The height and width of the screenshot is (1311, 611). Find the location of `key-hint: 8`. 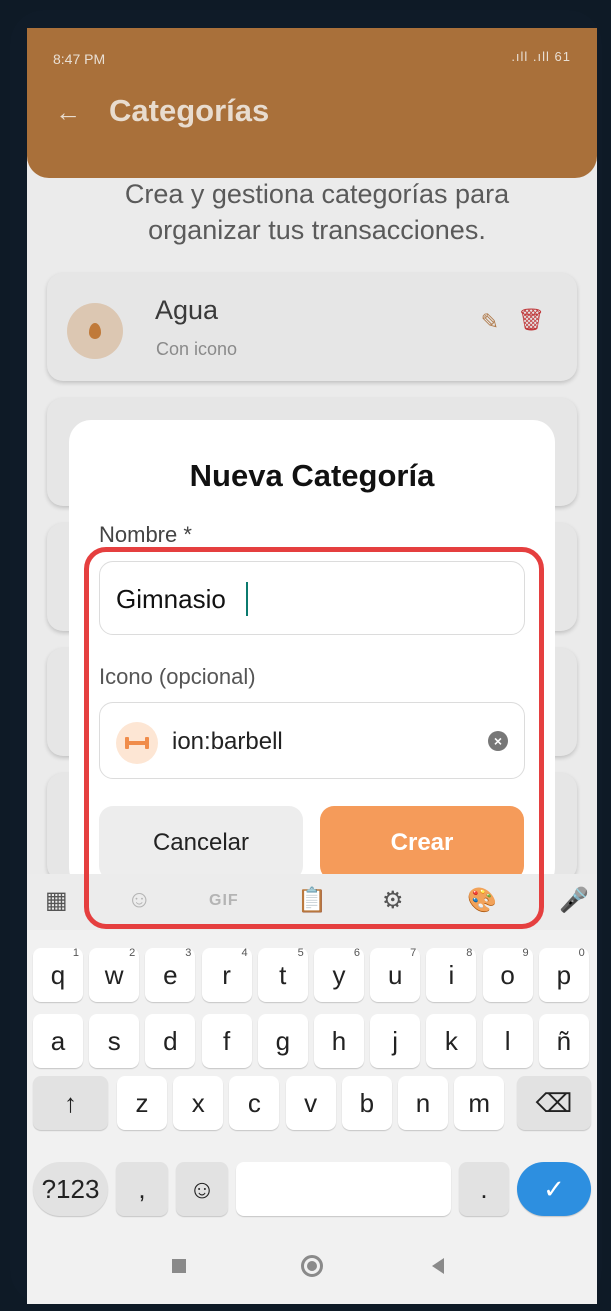

key-hint: 8 is located at coordinates (469, 953).